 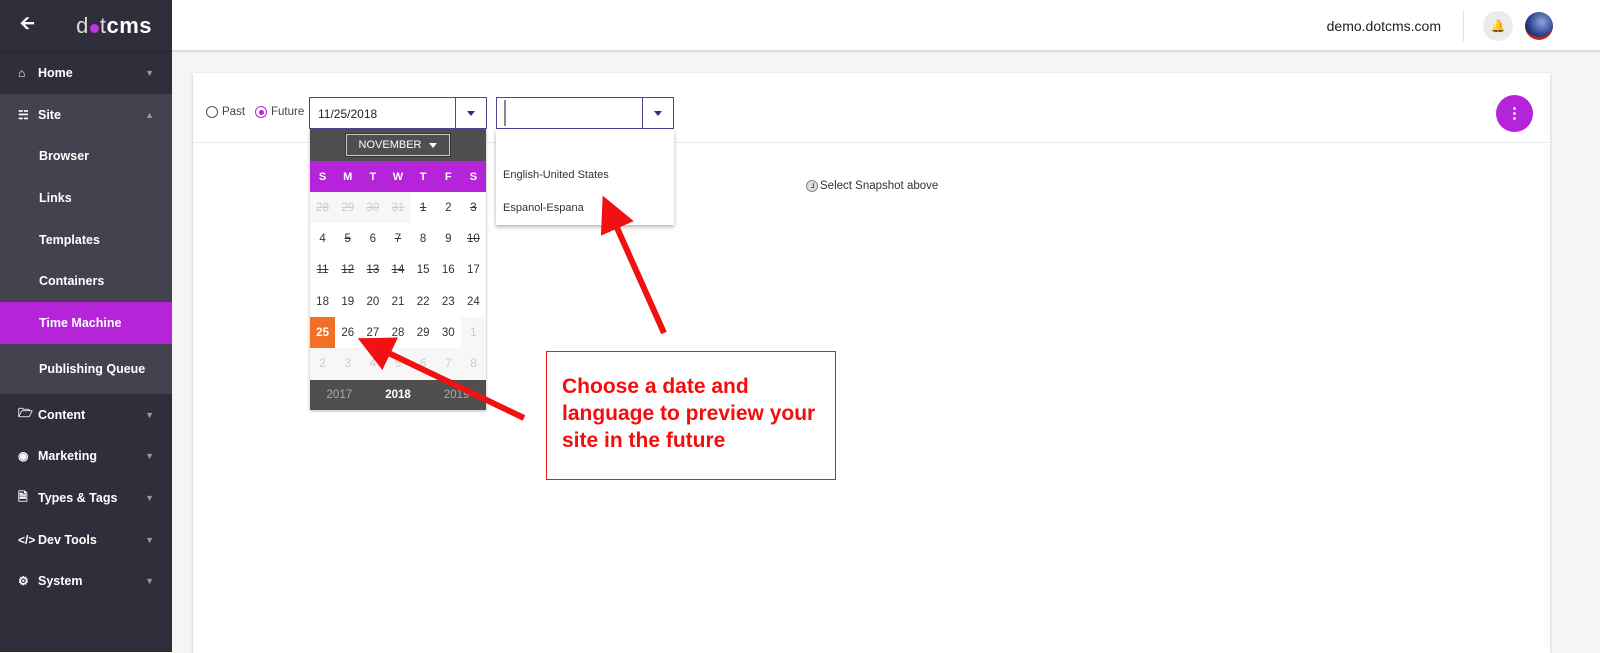 What do you see at coordinates (288, 112) in the screenshot?
I see `future-label: Future` at bounding box center [288, 112].